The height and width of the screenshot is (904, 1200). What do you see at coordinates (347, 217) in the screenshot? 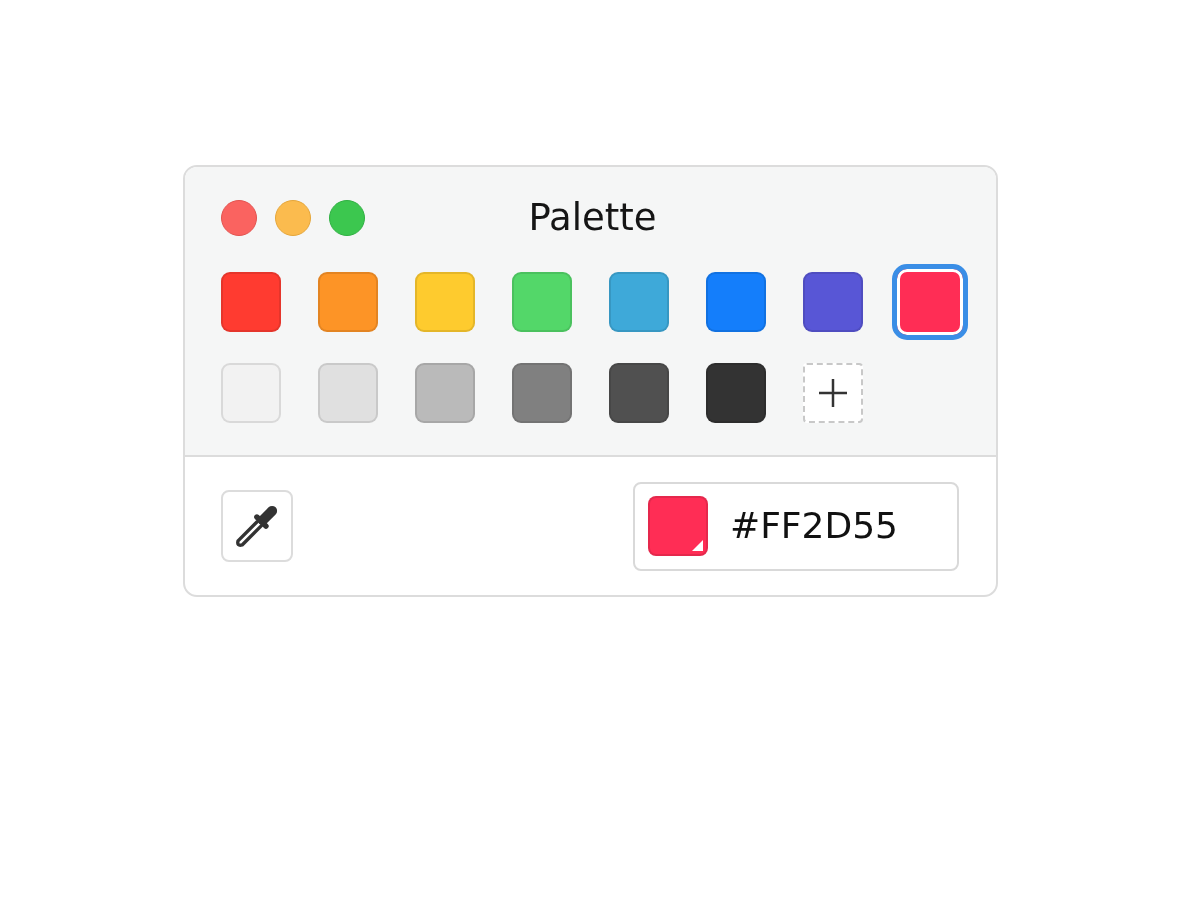
I see `zoom-window-button` at bounding box center [347, 217].